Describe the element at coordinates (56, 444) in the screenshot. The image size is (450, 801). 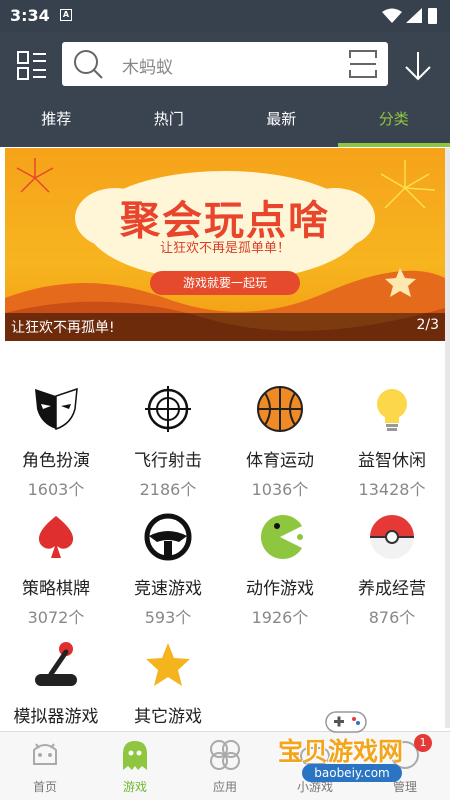
I see `category-item-role-play: 角色扮演 1603个` at that location.